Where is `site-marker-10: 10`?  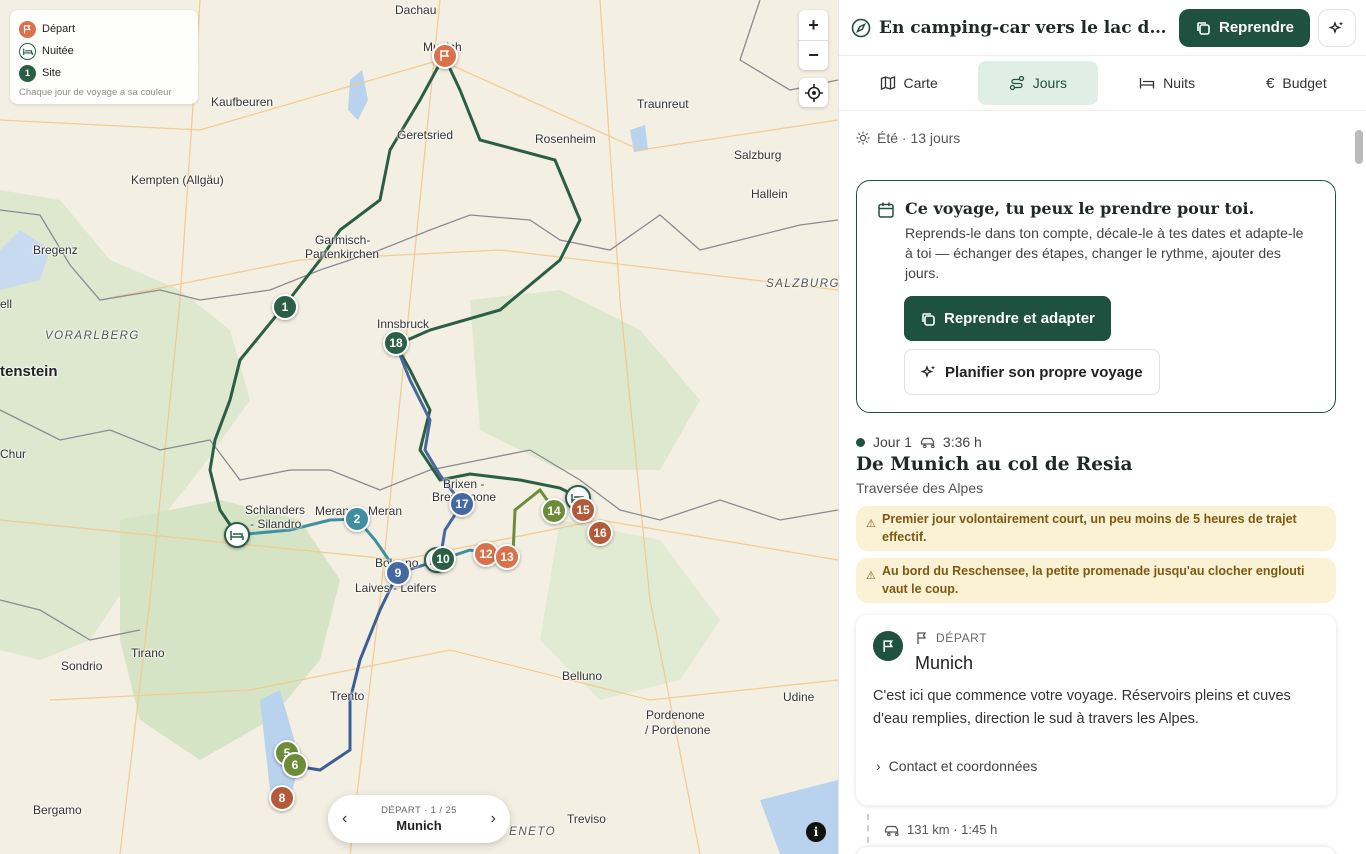 site-marker-10: 10 is located at coordinates (443, 559).